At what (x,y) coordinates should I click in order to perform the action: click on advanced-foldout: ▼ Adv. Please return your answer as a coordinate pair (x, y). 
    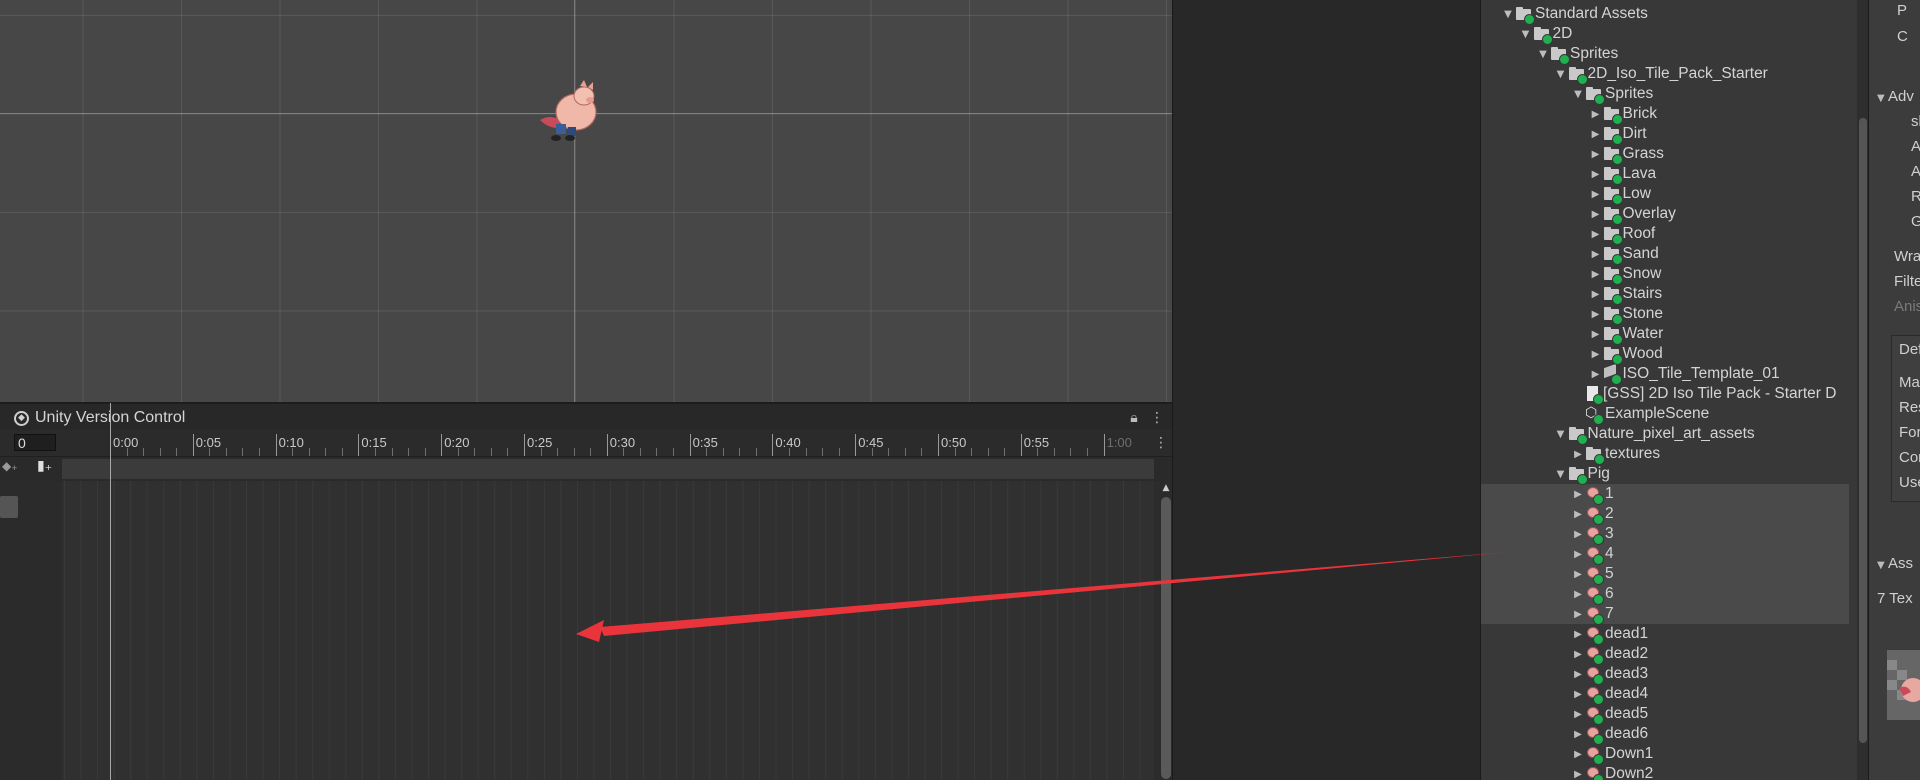
    Looking at the image, I should click on (1895, 96).